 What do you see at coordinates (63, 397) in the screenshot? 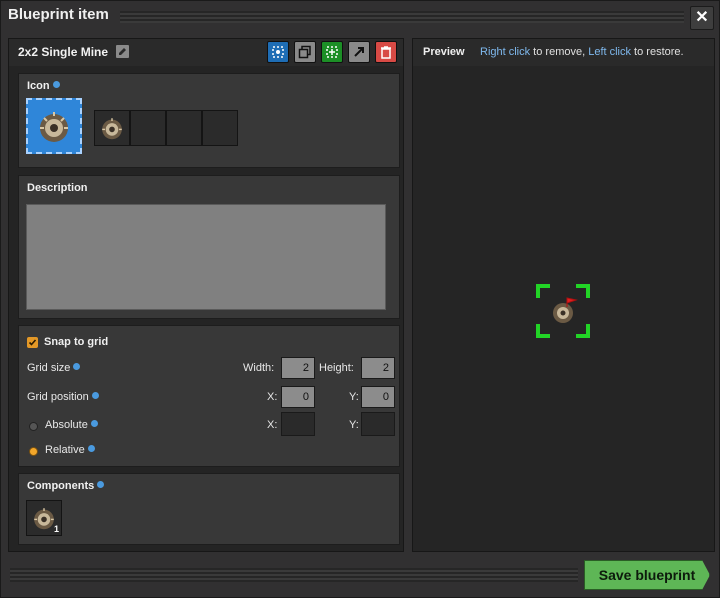
I see `grid-position-label: Grid position` at bounding box center [63, 397].